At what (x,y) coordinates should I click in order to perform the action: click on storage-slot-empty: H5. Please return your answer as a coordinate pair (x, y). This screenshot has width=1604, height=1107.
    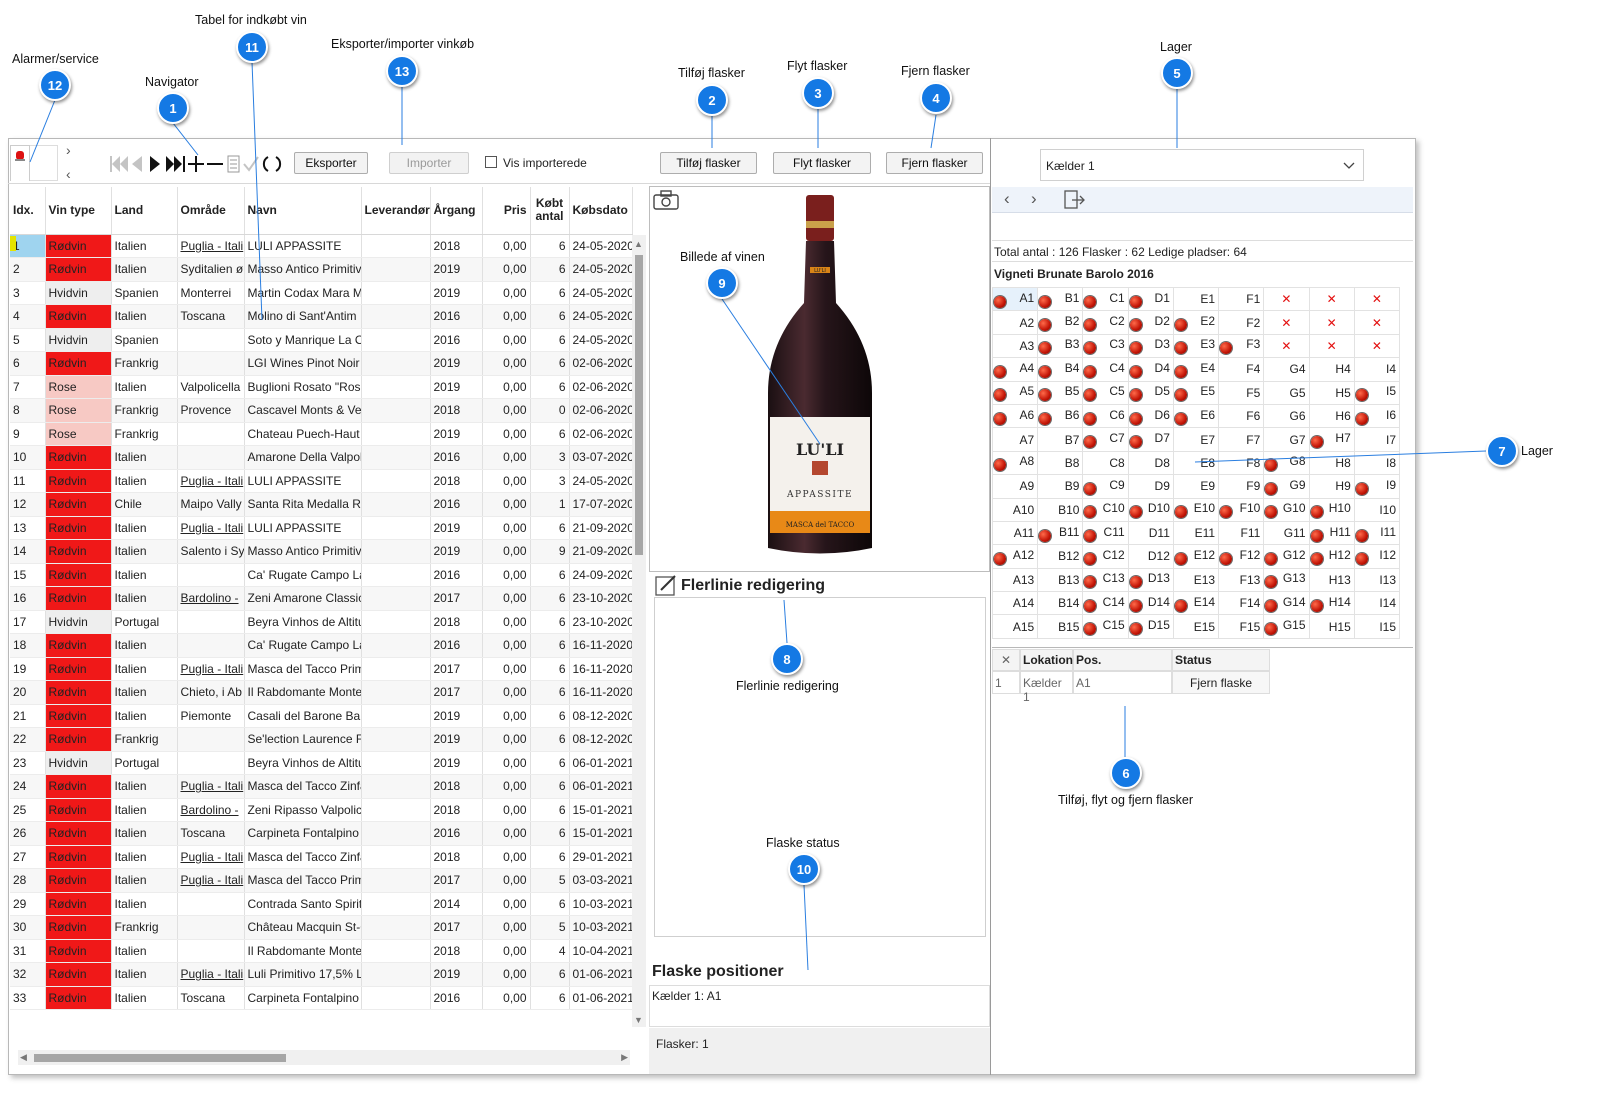
    Looking at the image, I should click on (1331, 392).